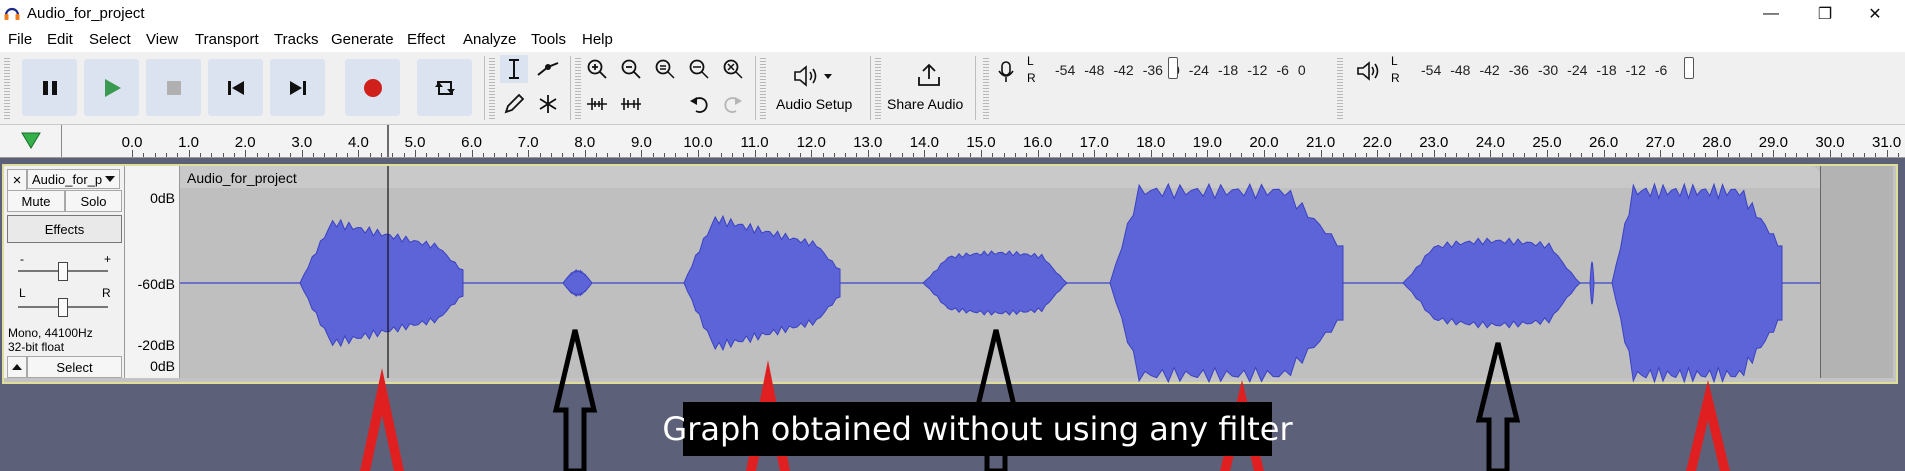 The image size is (1905, 471). Describe the element at coordinates (977, 429) in the screenshot. I see `caption-banner: Graph obtained without using any filter` at that location.